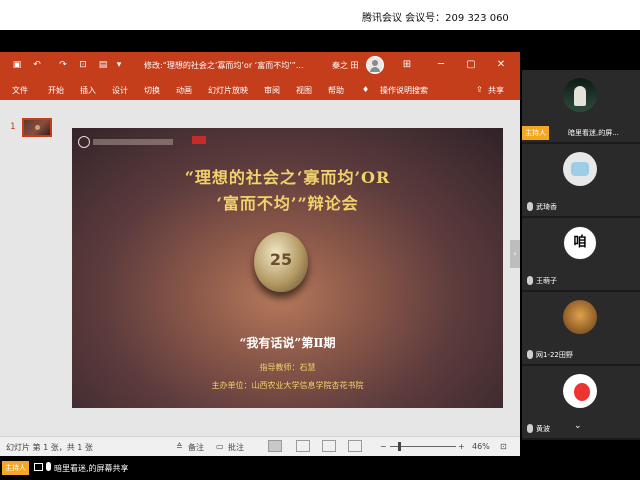  I want to click on present-icon: ⊡, so click(83, 65).